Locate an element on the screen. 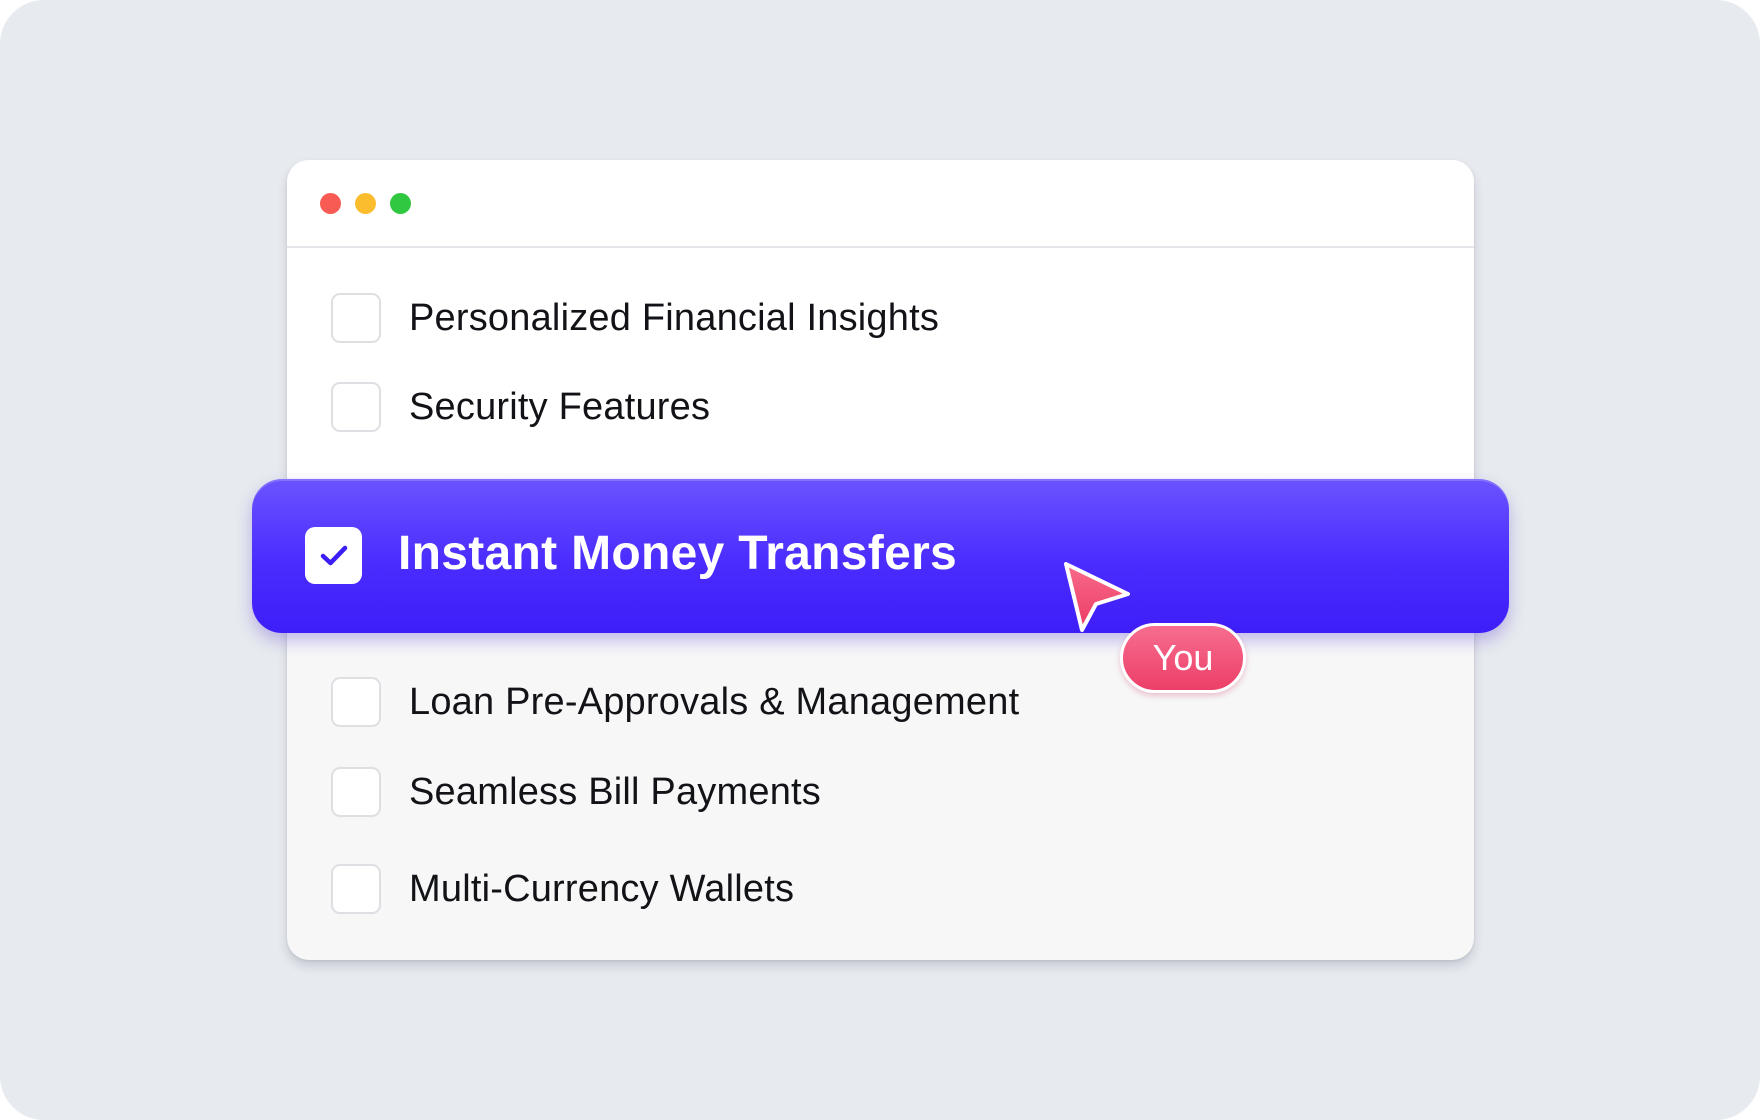 This screenshot has height=1120, width=1760. minimize-window-button is located at coordinates (365, 203).